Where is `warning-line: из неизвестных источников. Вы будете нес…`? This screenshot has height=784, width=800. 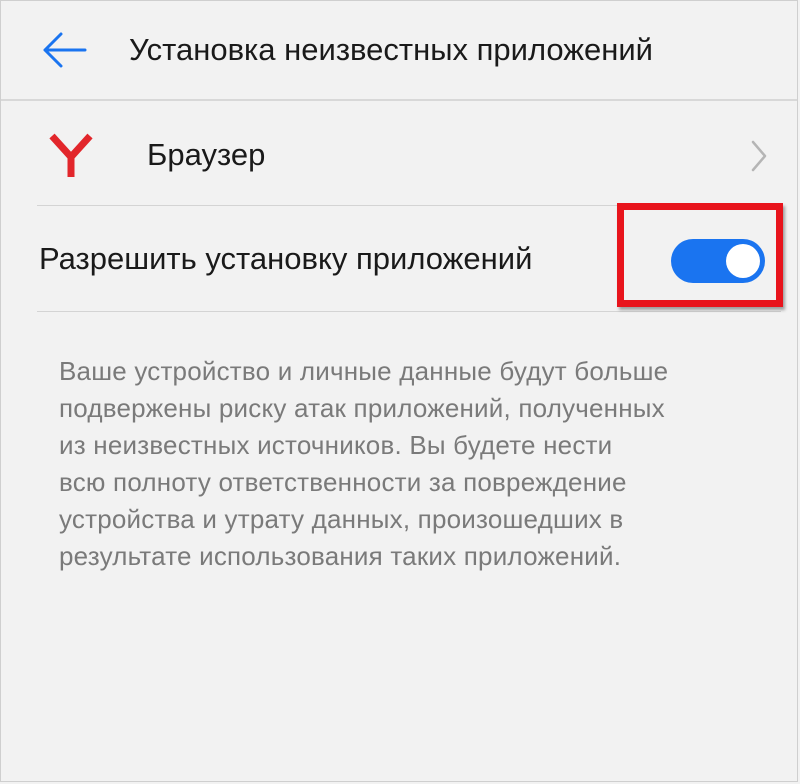 warning-line: из неизвестных источников. Вы будете нес… is located at coordinates (336, 445).